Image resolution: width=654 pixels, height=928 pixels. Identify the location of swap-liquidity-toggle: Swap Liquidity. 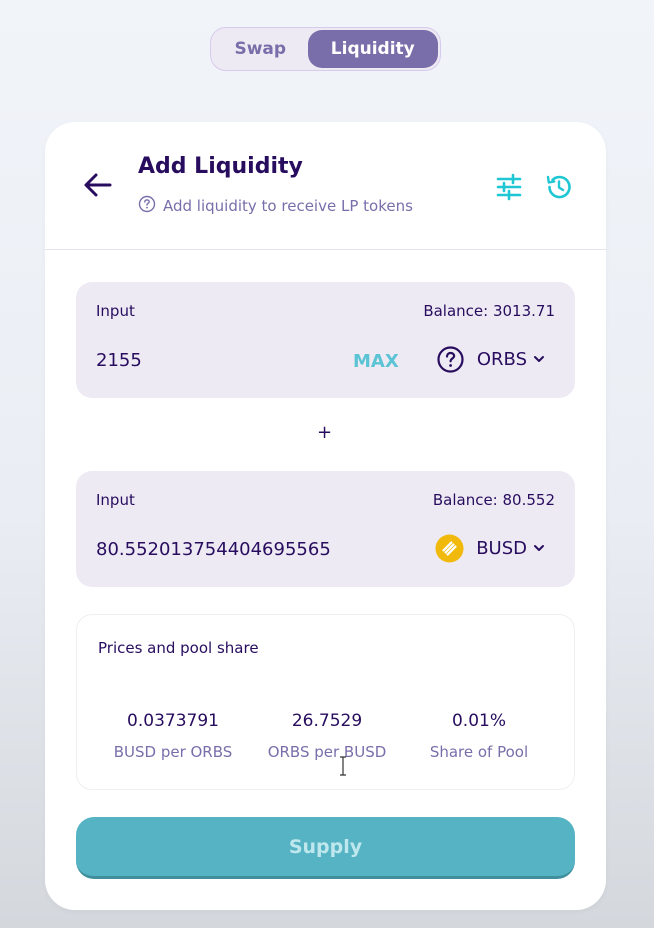
(325, 49).